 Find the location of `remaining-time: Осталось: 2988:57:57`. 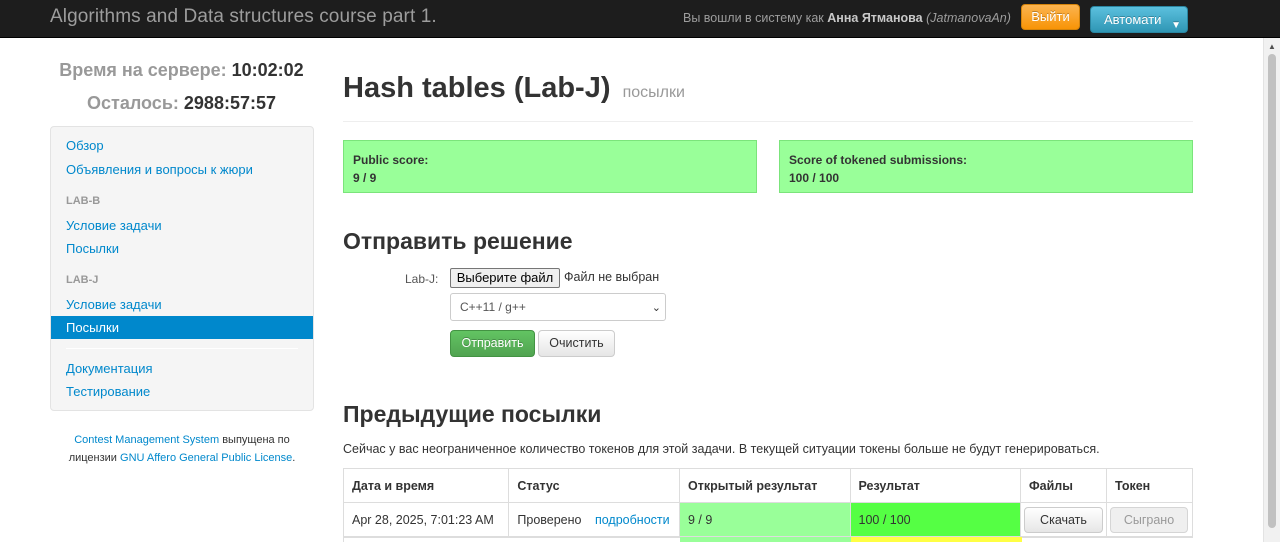

remaining-time: Осталось: 2988:57:57 is located at coordinates (181, 103).